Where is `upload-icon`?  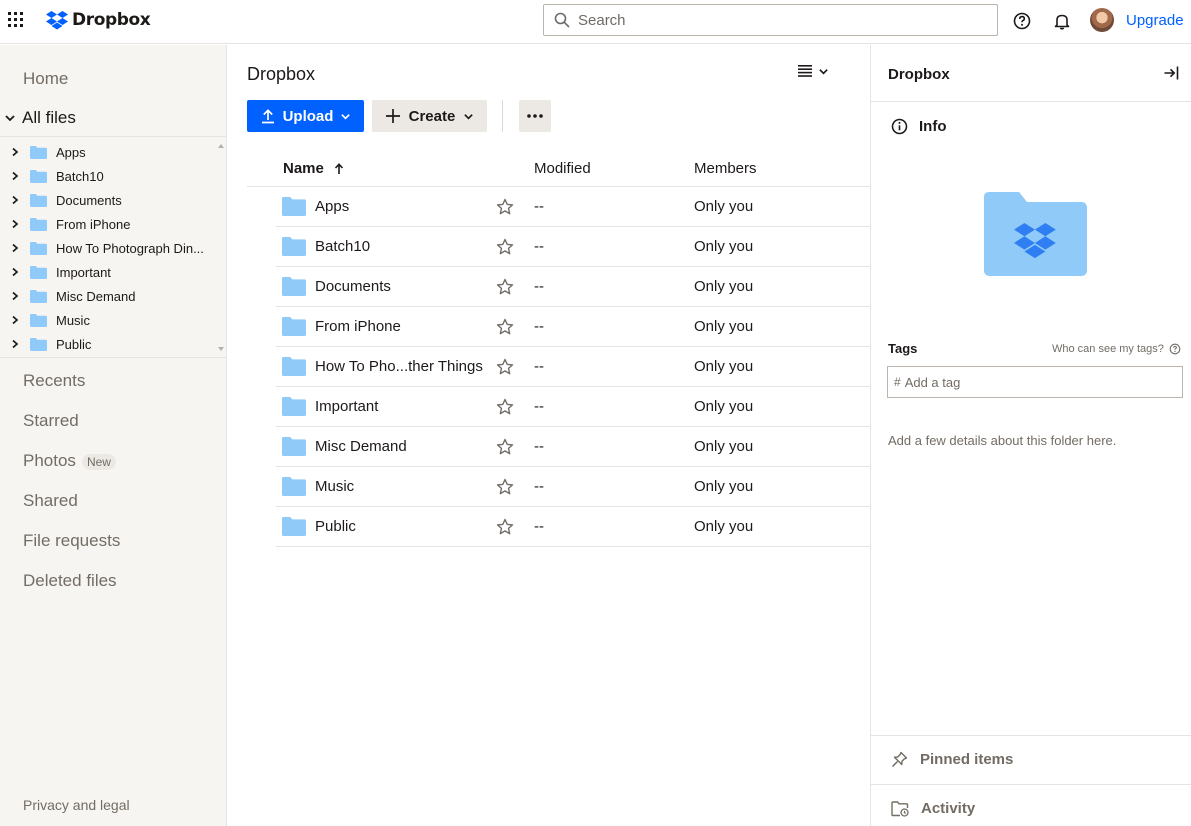 upload-icon is located at coordinates (267, 116).